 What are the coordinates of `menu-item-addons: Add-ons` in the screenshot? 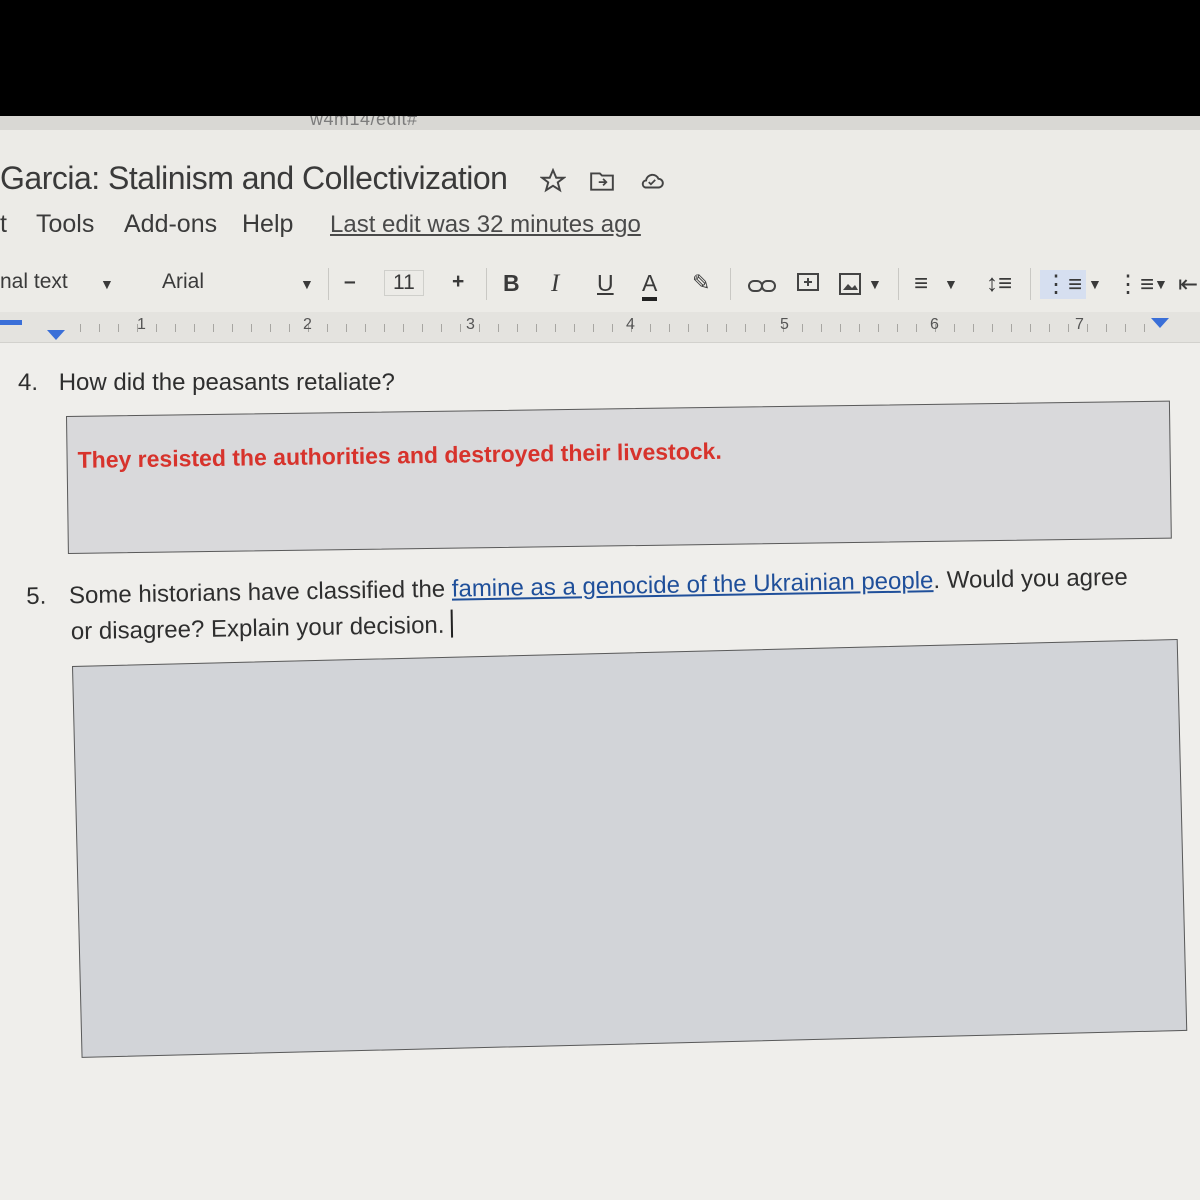 It's located at (170, 224).